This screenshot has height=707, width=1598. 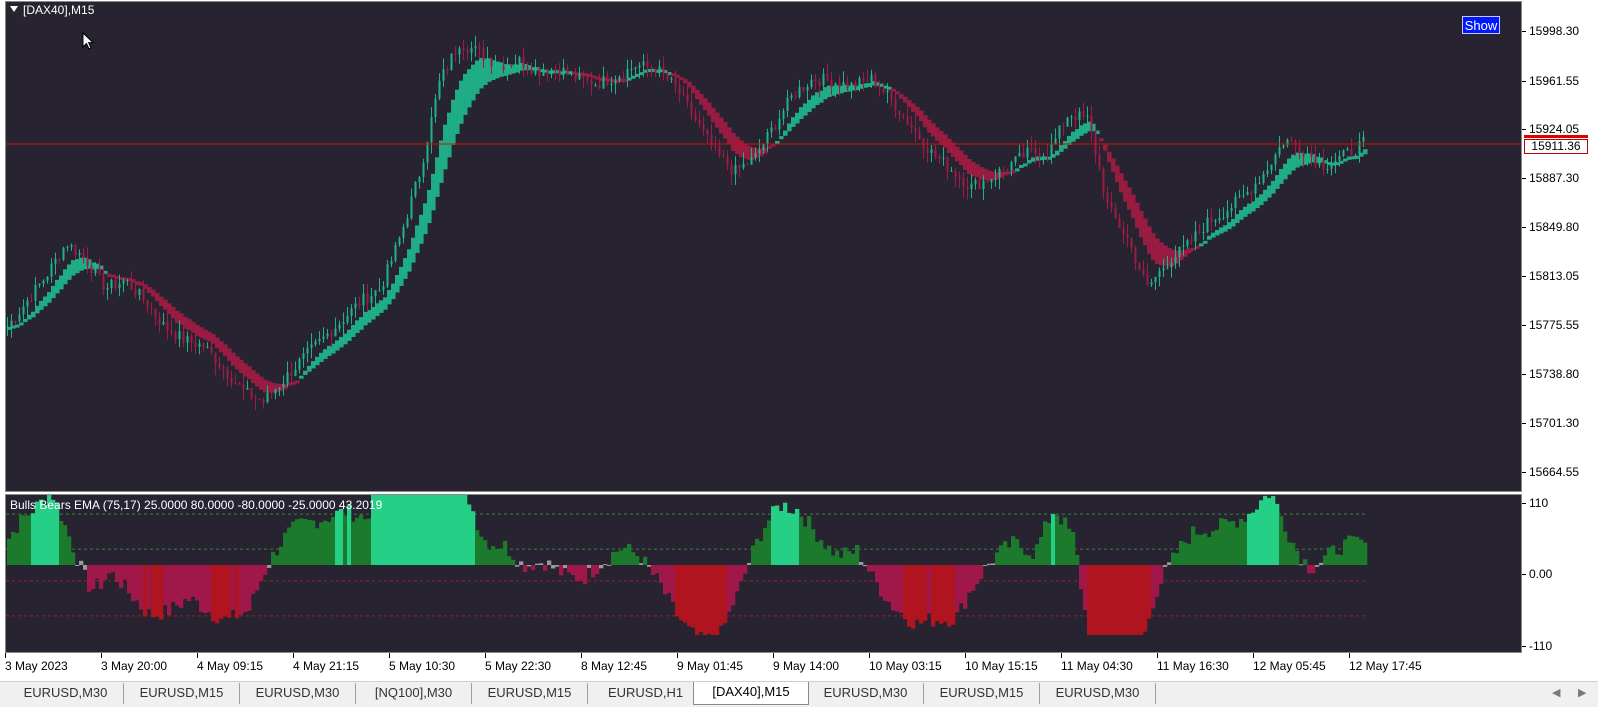 What do you see at coordinates (1556, 692) in the screenshot?
I see `arrow-left-icon: ◀` at bounding box center [1556, 692].